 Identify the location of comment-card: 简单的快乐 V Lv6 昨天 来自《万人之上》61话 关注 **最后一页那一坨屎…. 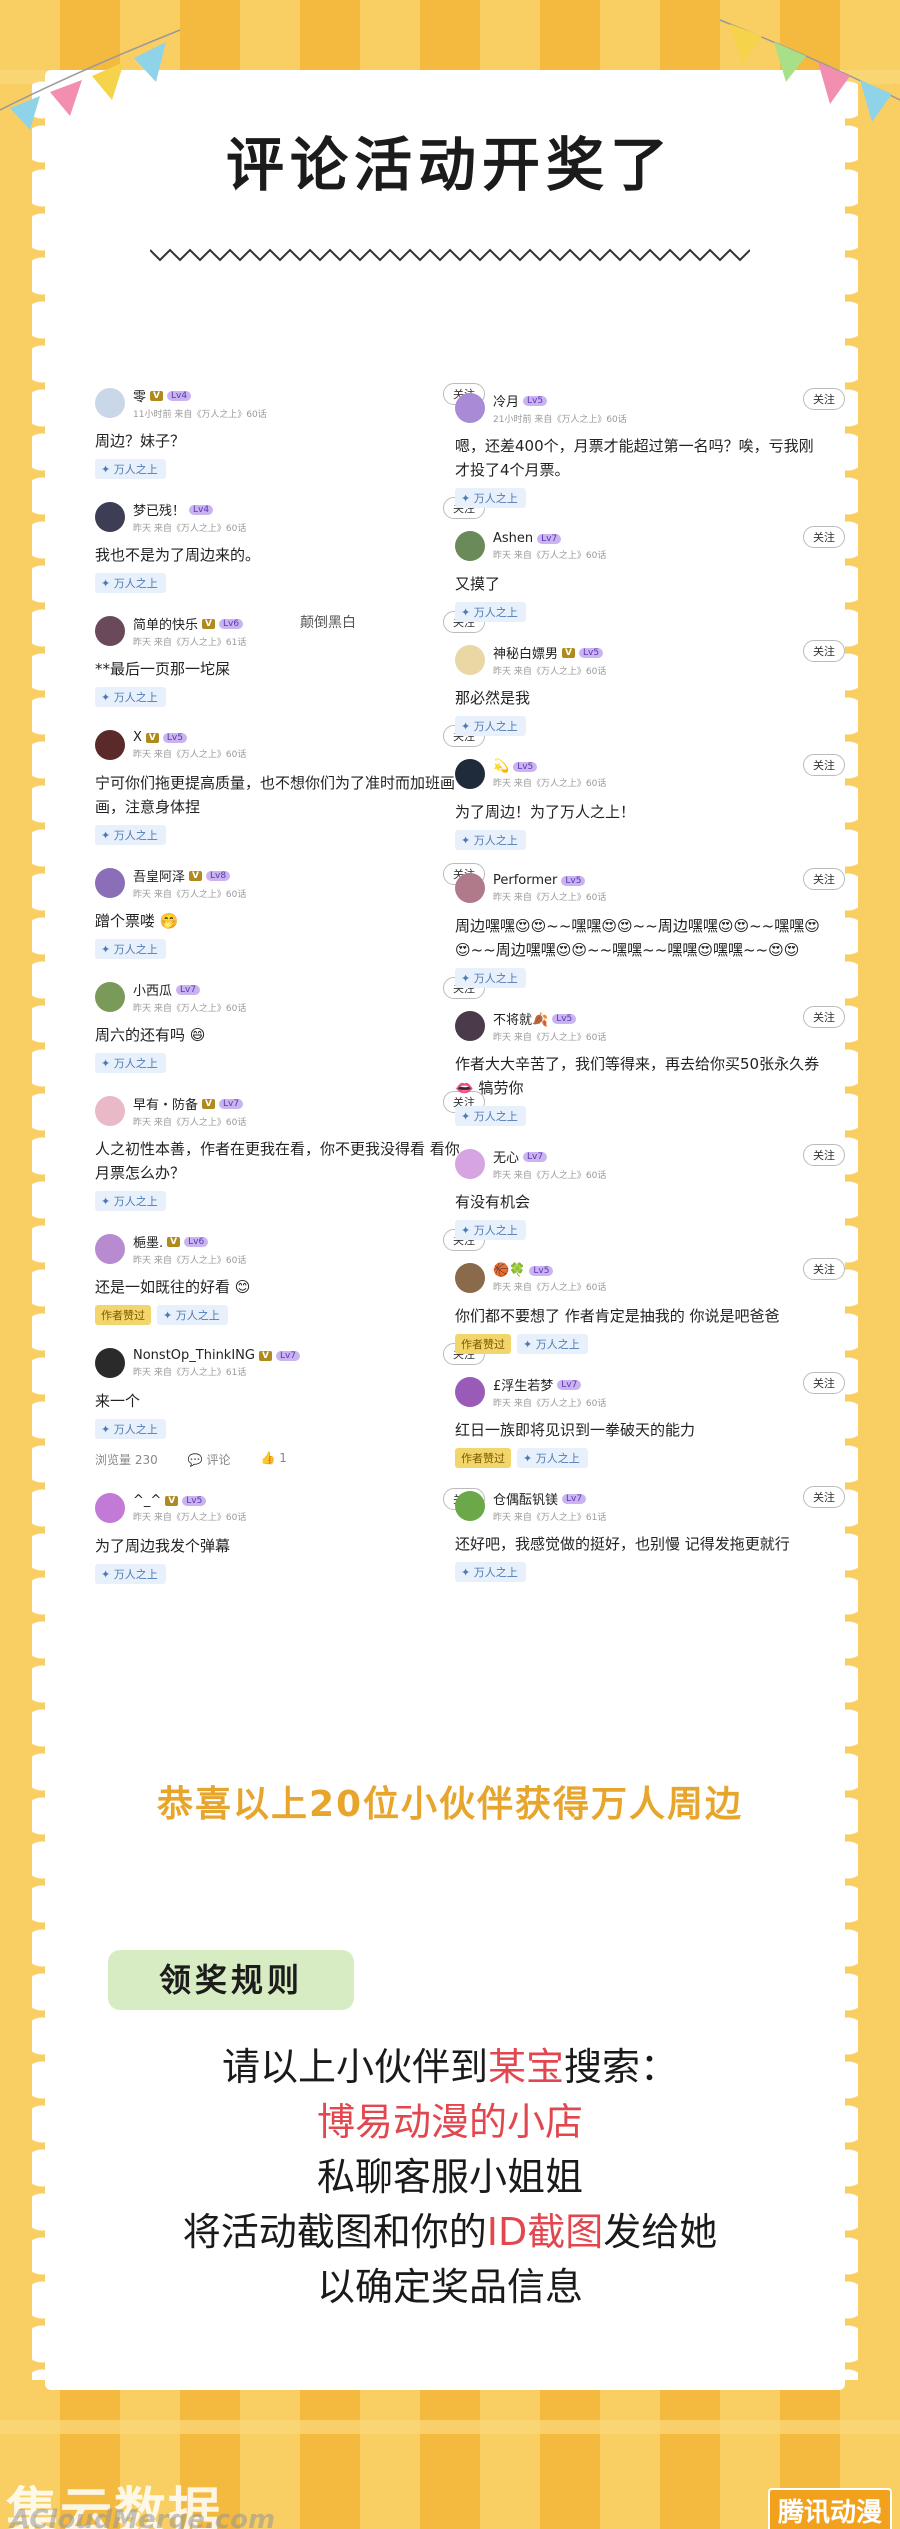
(290, 660).